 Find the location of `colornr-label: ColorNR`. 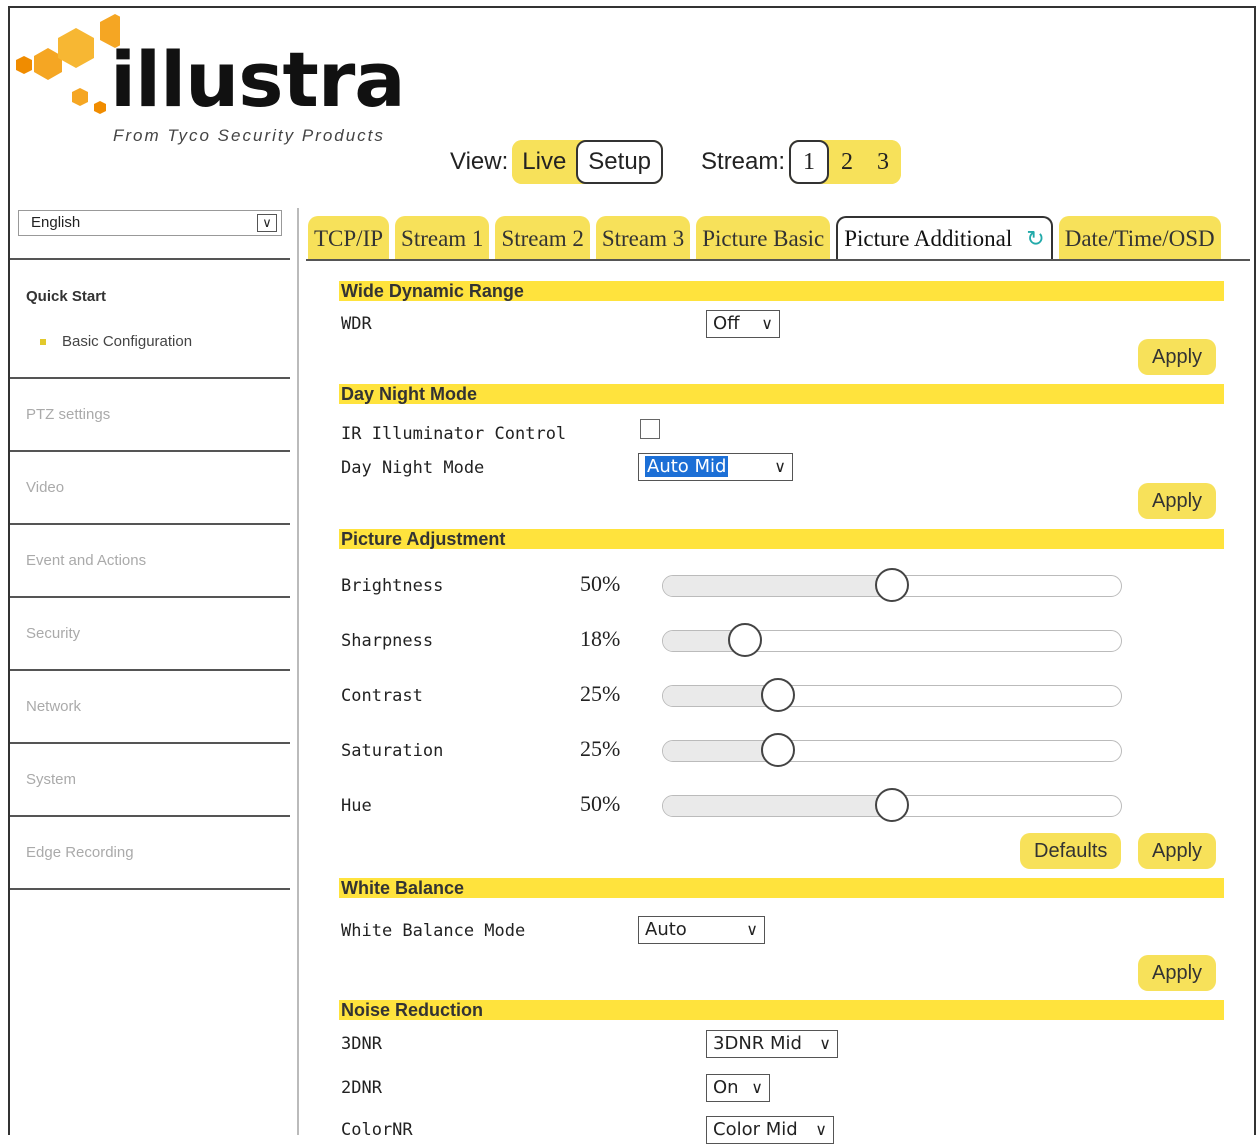

colornr-label: ColorNR is located at coordinates (377, 1130).